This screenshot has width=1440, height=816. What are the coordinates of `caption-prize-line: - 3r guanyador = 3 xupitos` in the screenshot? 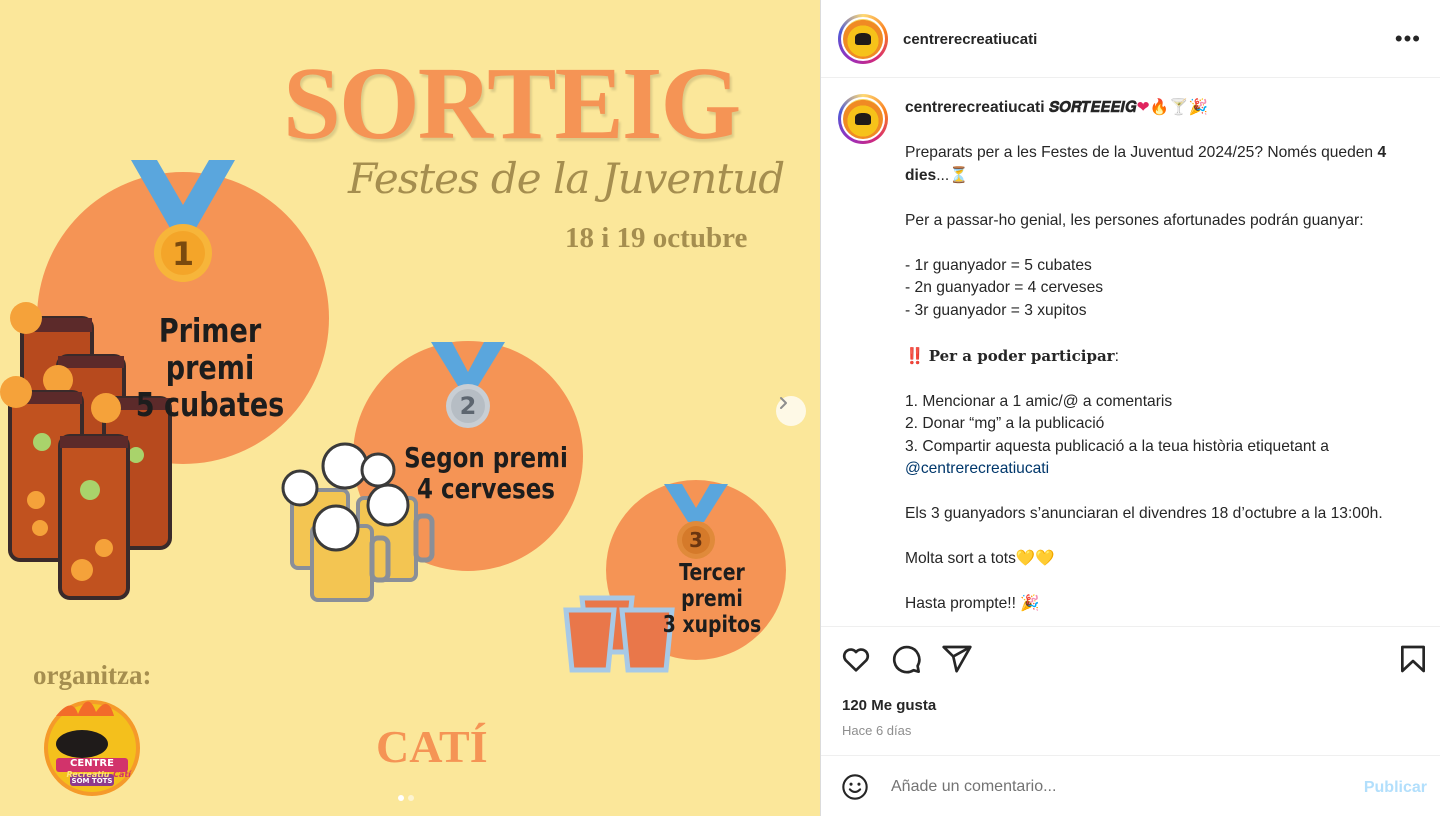 It's located at (996, 310).